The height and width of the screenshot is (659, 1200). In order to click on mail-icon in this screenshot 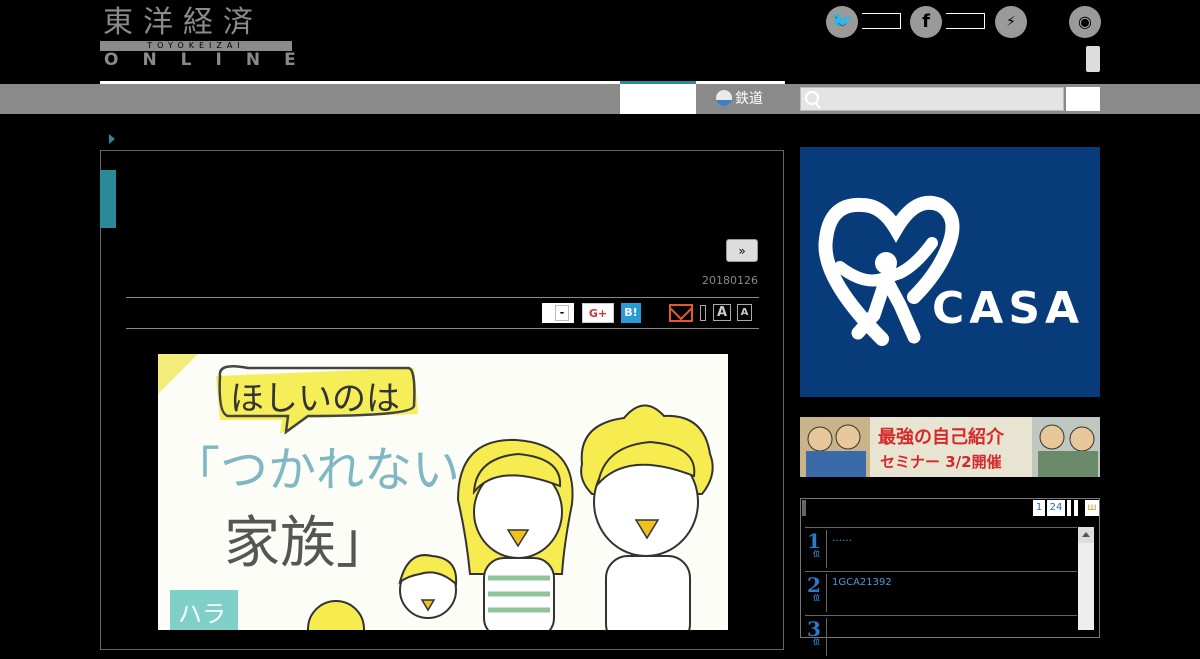, I will do `click(681, 313)`.